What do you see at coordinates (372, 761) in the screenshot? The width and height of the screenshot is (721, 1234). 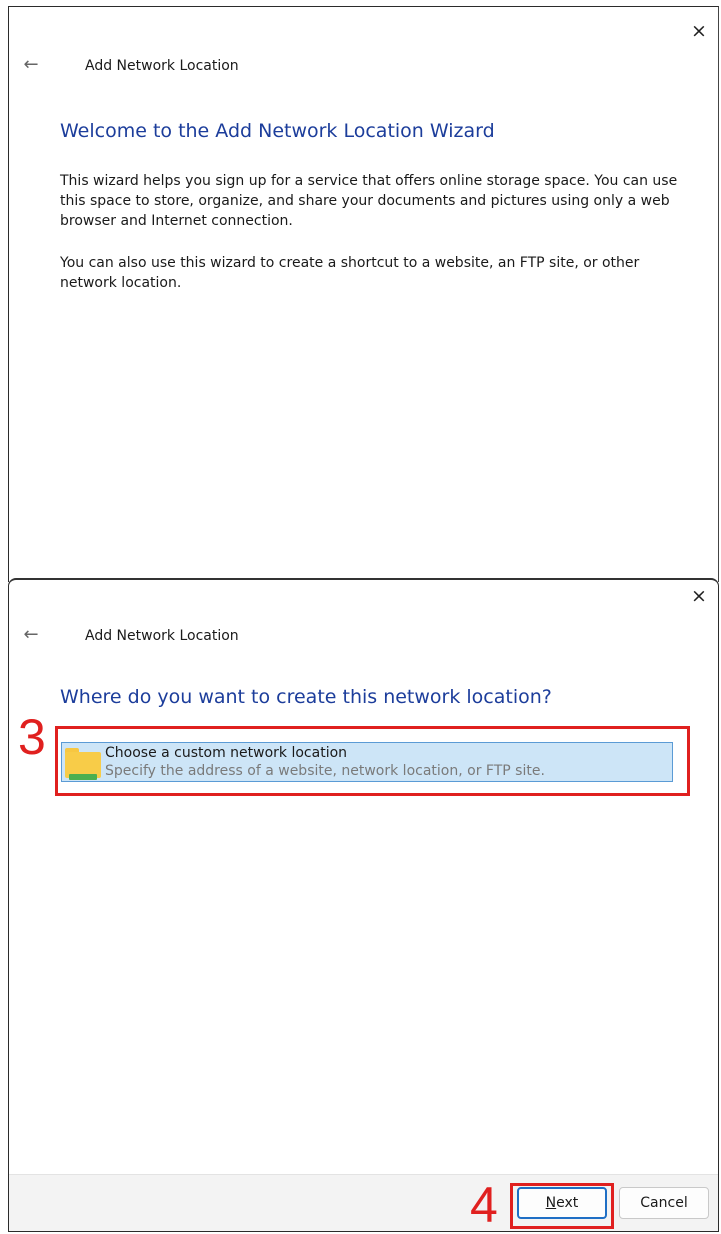 I see `step-3-highlight` at bounding box center [372, 761].